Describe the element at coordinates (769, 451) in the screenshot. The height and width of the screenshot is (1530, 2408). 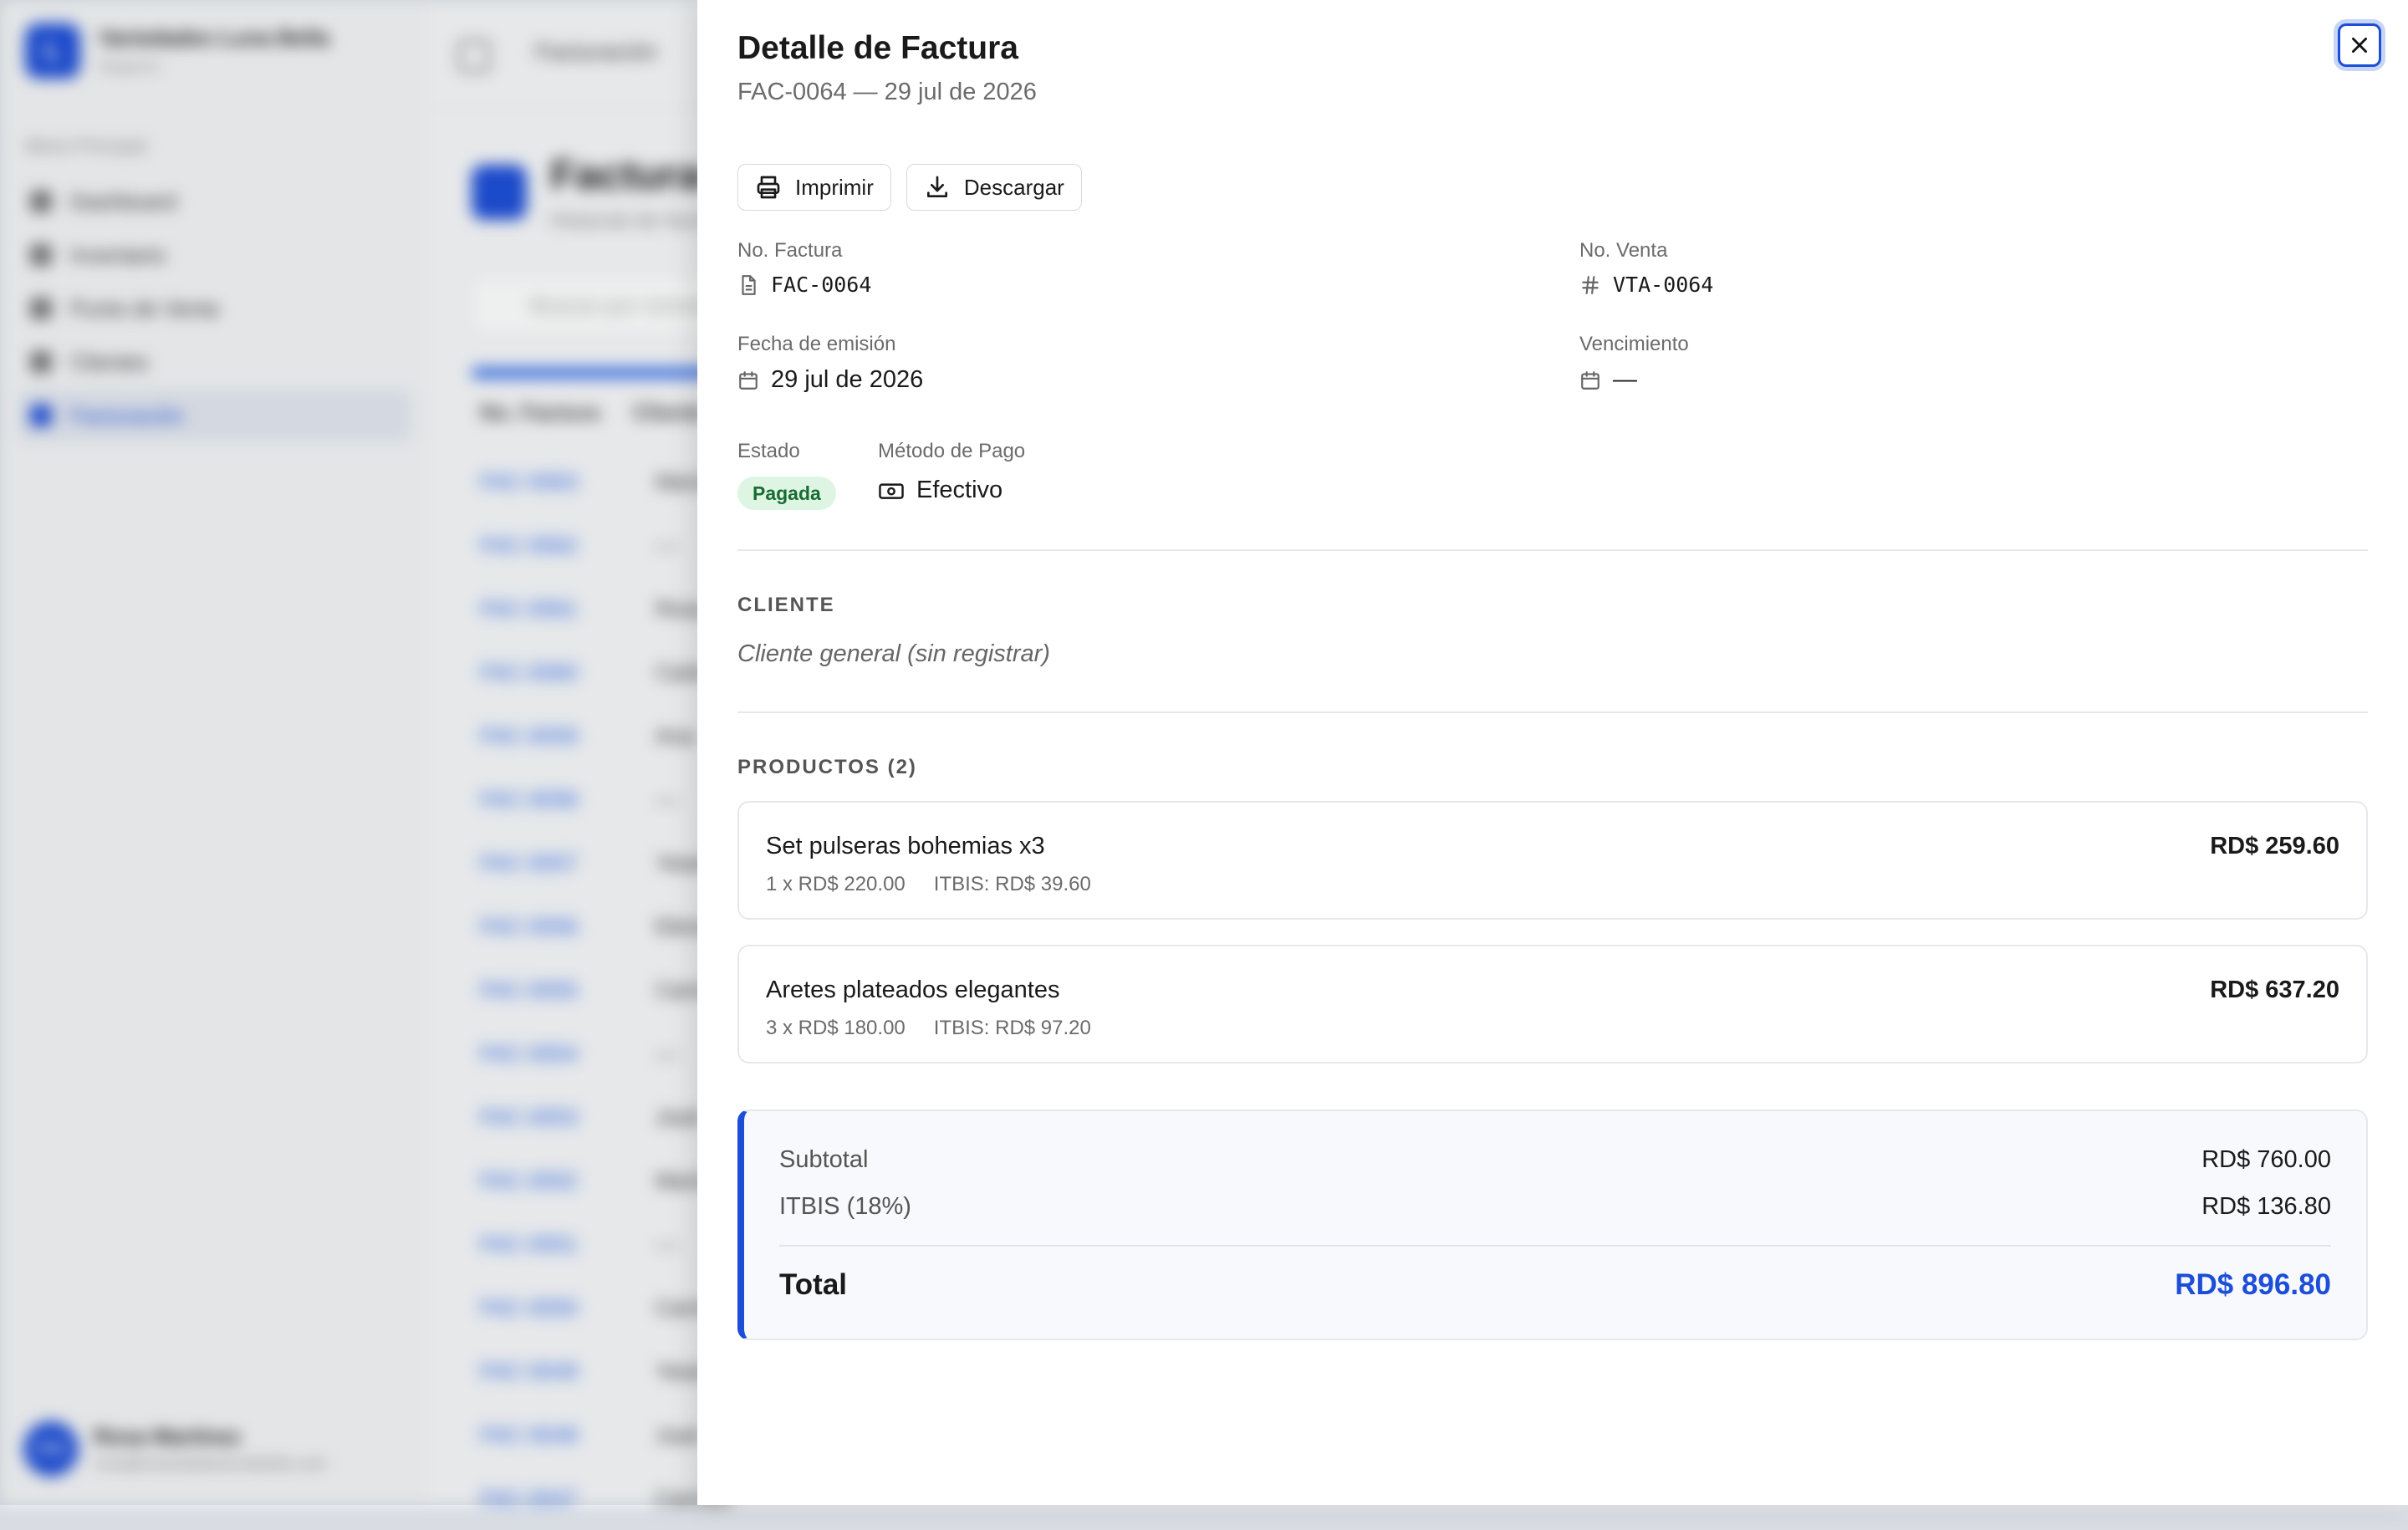
I see `status-label: Estado` at that location.